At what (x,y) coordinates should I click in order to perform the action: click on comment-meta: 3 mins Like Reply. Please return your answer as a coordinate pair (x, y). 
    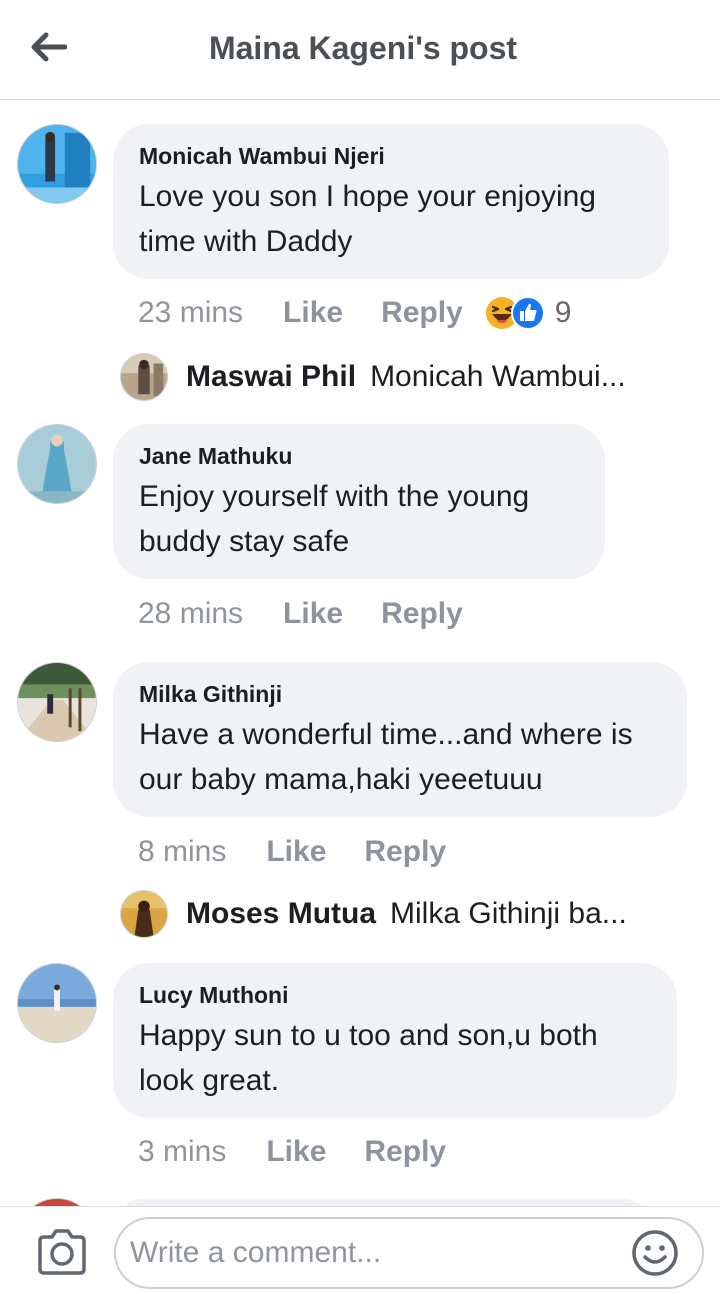
    Looking at the image, I should click on (292, 1152).